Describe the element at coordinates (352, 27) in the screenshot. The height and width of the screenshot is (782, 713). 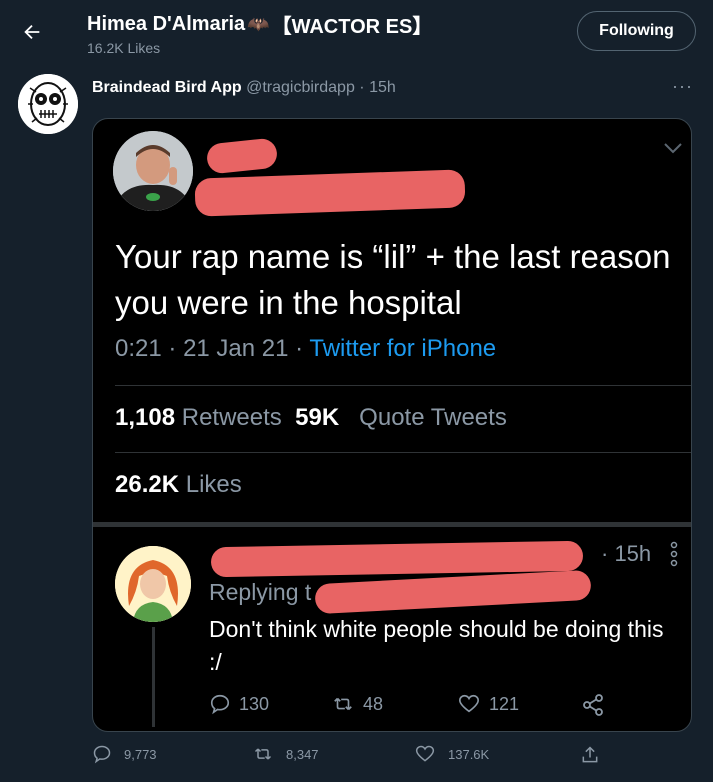
I see `profile-name-tag: 【WACTOR ES】` at that location.